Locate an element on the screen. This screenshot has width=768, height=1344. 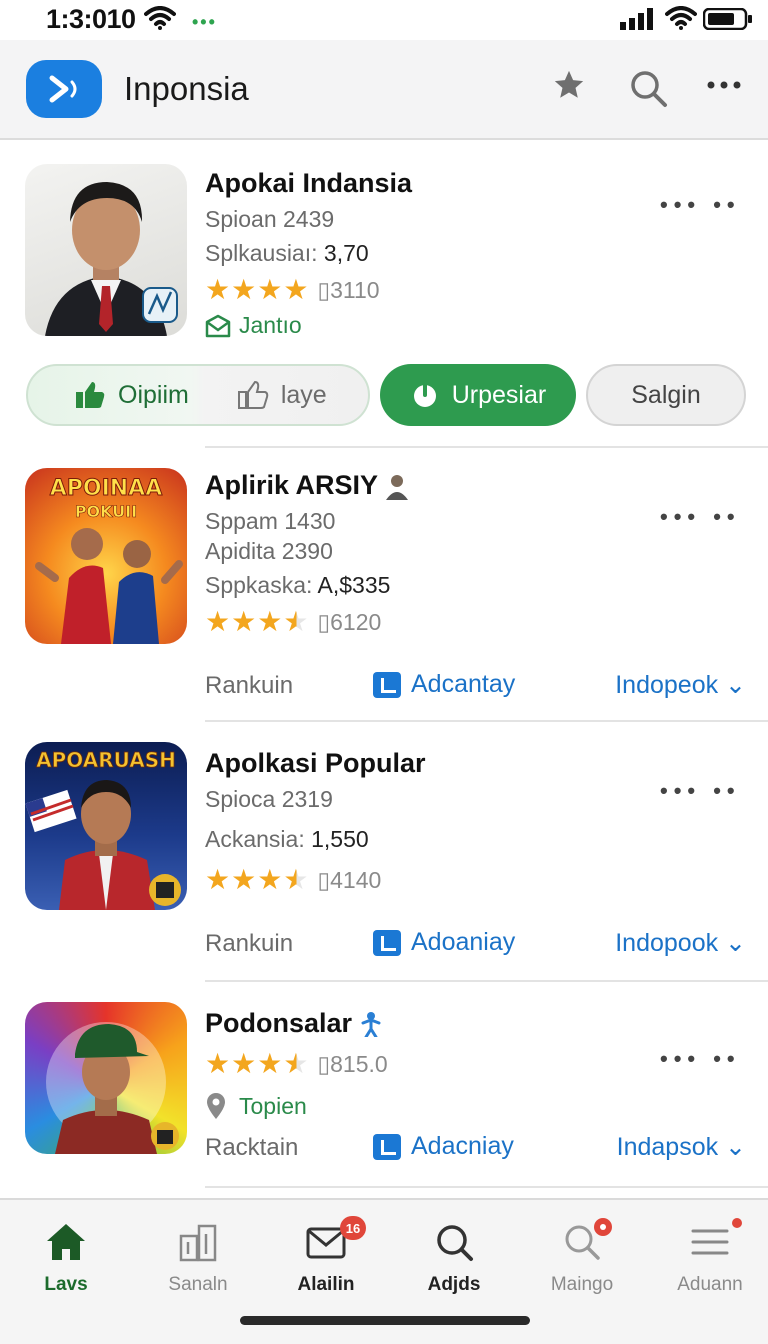
app-tag: Topien is located at coordinates (256, 1106).